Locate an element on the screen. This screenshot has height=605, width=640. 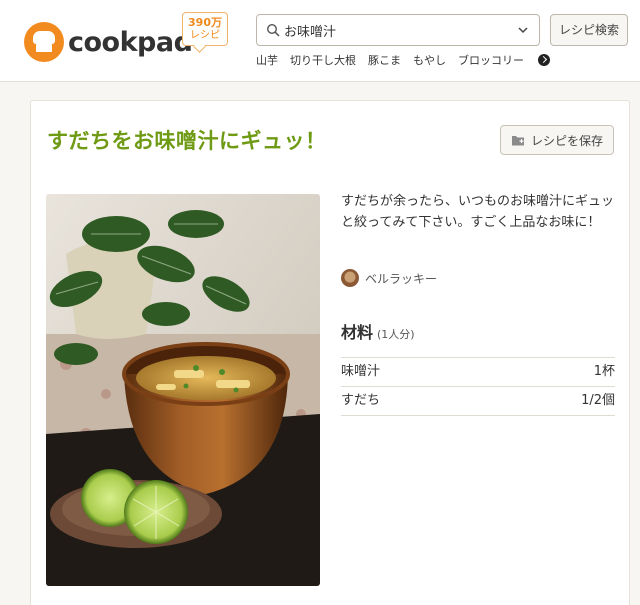
cookpad-logo: cookpad is located at coordinates (108, 42).